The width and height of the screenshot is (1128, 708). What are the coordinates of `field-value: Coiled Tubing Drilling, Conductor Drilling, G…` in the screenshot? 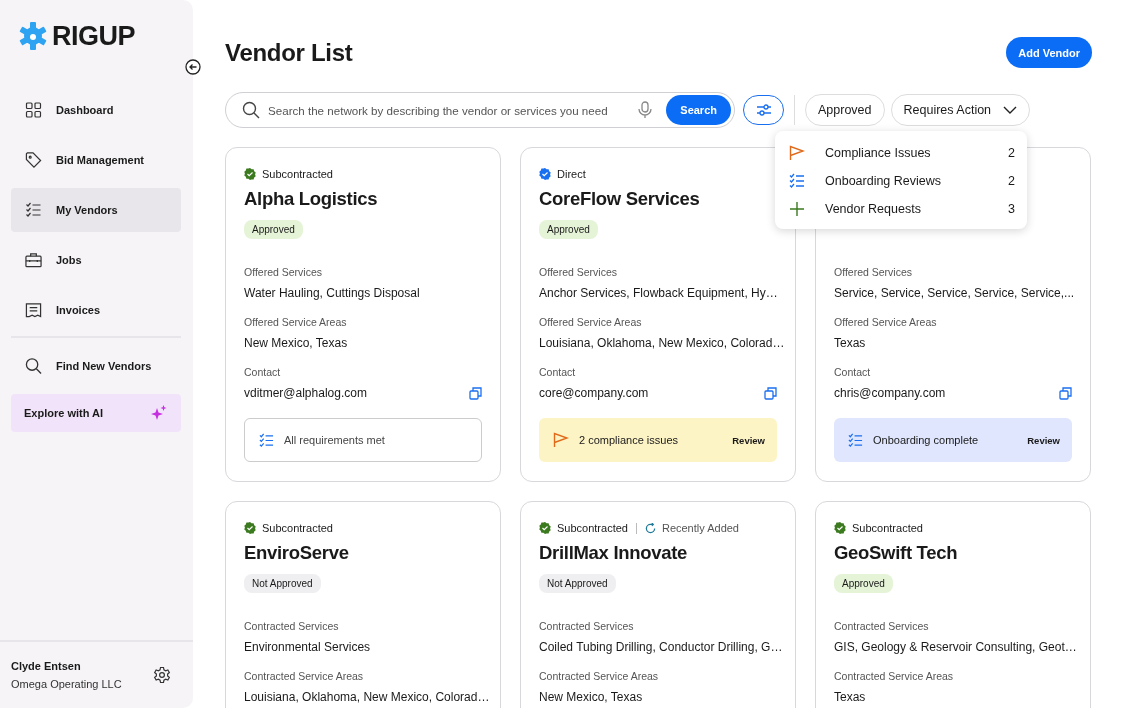 It's located at (661, 647).